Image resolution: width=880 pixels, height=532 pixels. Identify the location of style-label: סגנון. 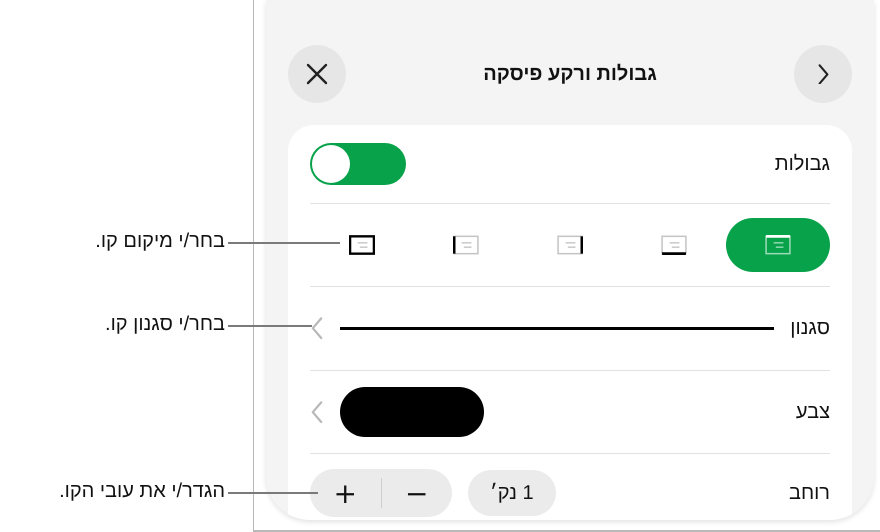
(810, 328).